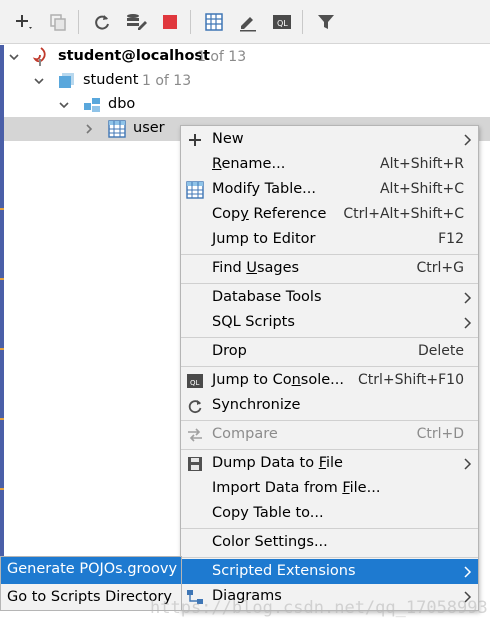  What do you see at coordinates (329, 351) in the screenshot?
I see `menu-item-drop: Drop Delete` at bounding box center [329, 351].